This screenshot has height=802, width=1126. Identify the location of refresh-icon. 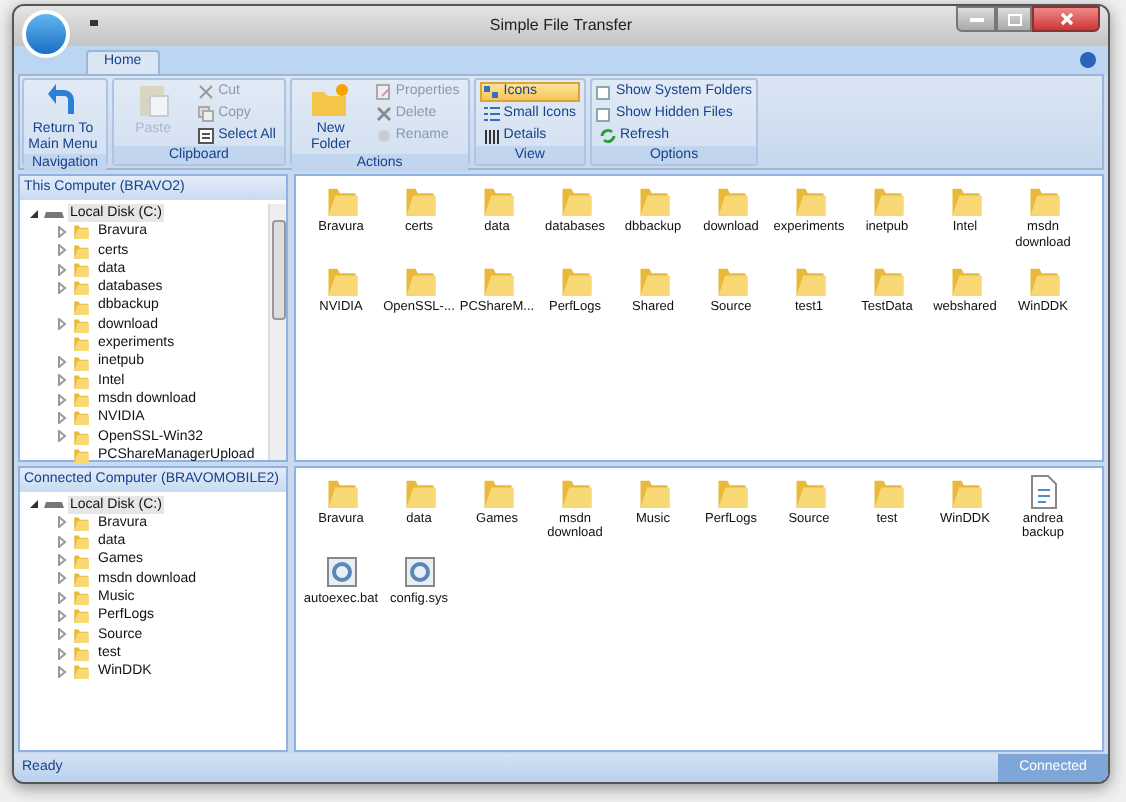
(607, 136).